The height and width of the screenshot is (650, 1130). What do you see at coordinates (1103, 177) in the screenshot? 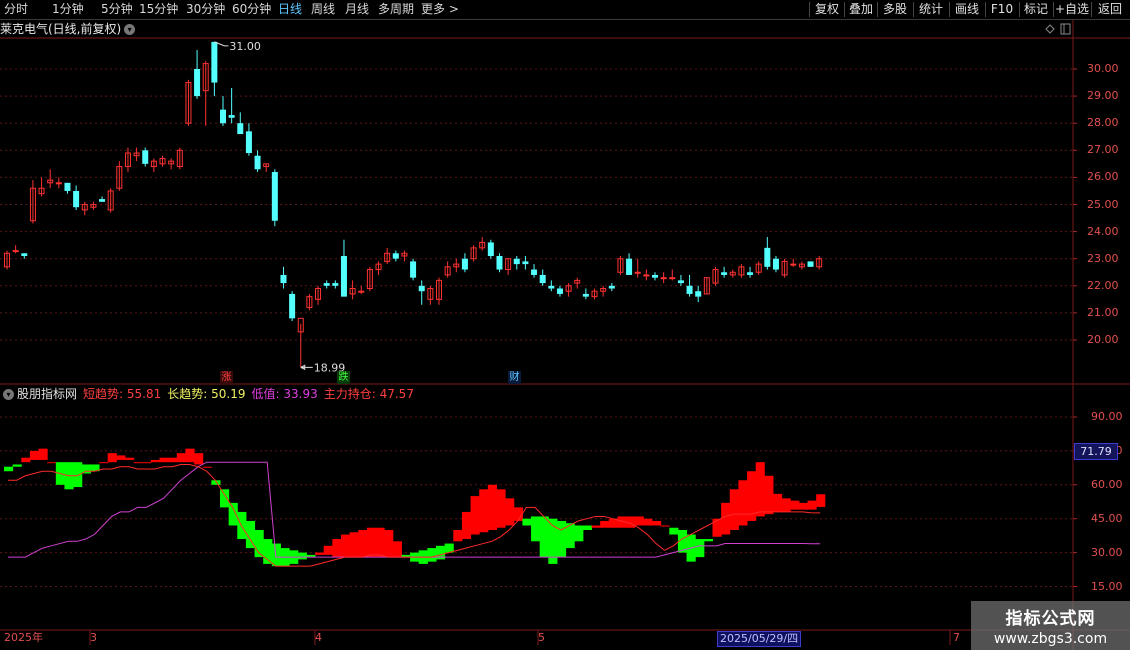
I see `price-axis-label: 26.00` at bounding box center [1103, 177].